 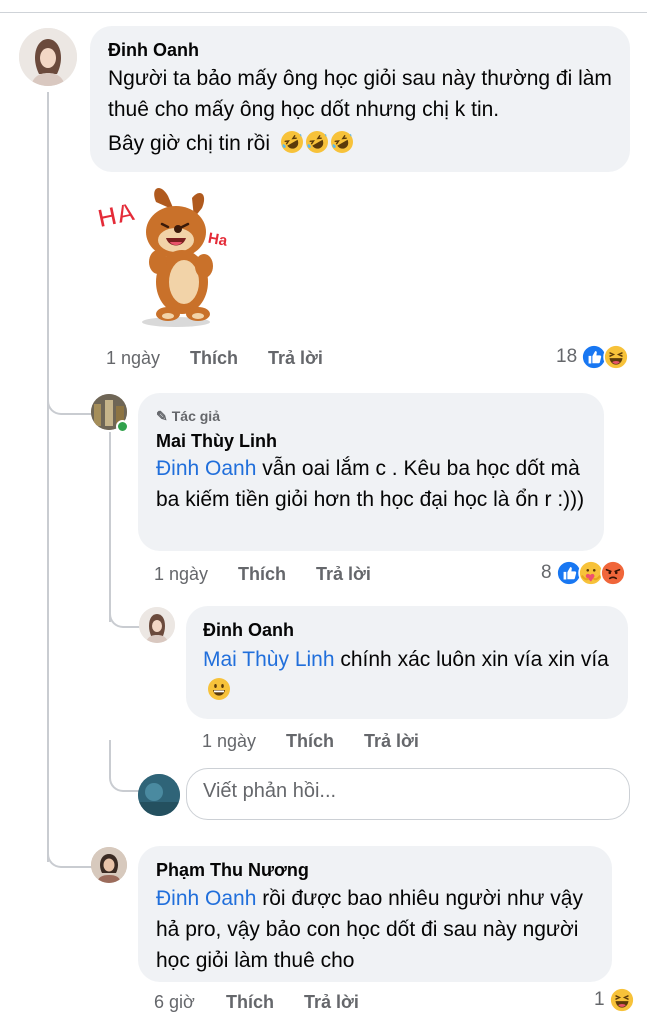 I want to click on haha-dog-sticker: HA Ha, so click(x=170, y=257).